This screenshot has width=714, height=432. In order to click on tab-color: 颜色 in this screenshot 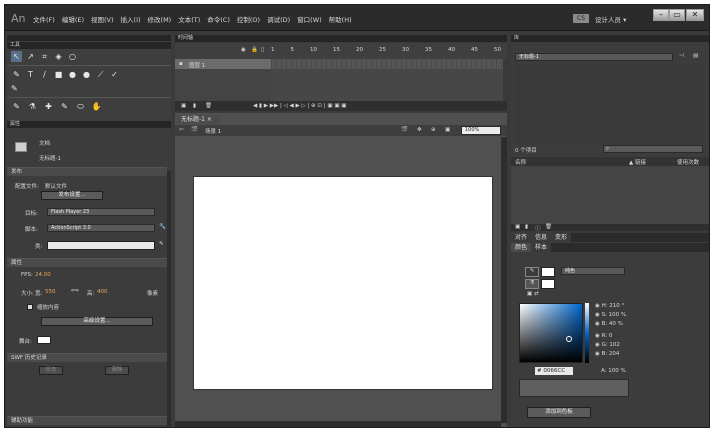, I will do `click(521, 247)`.